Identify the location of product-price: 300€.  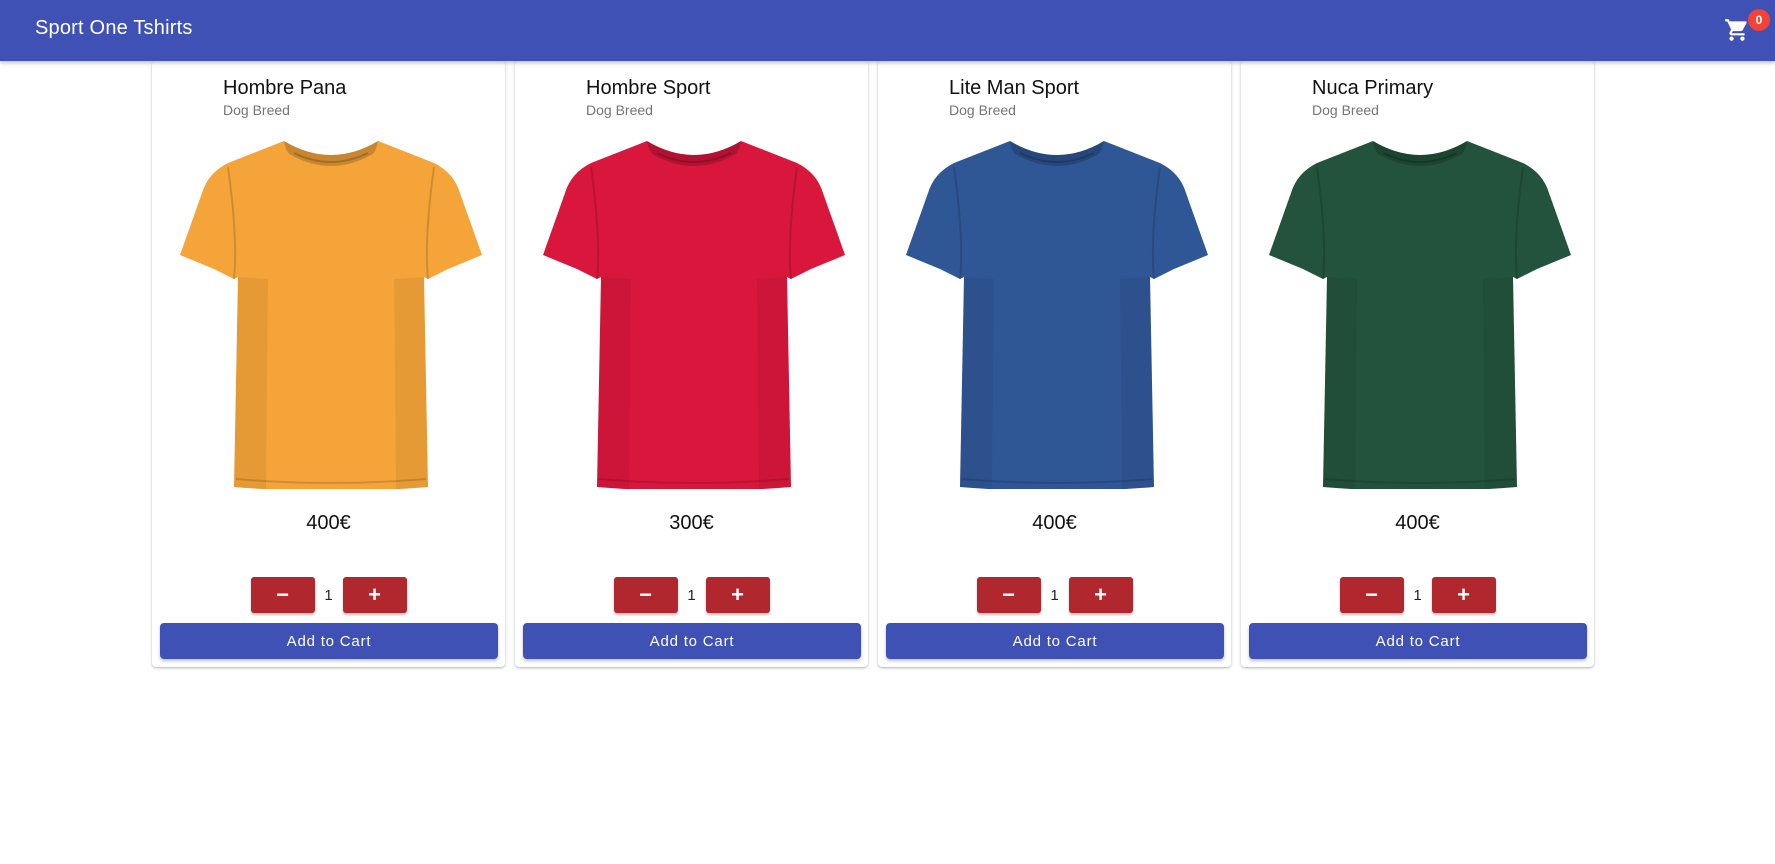
(691, 523).